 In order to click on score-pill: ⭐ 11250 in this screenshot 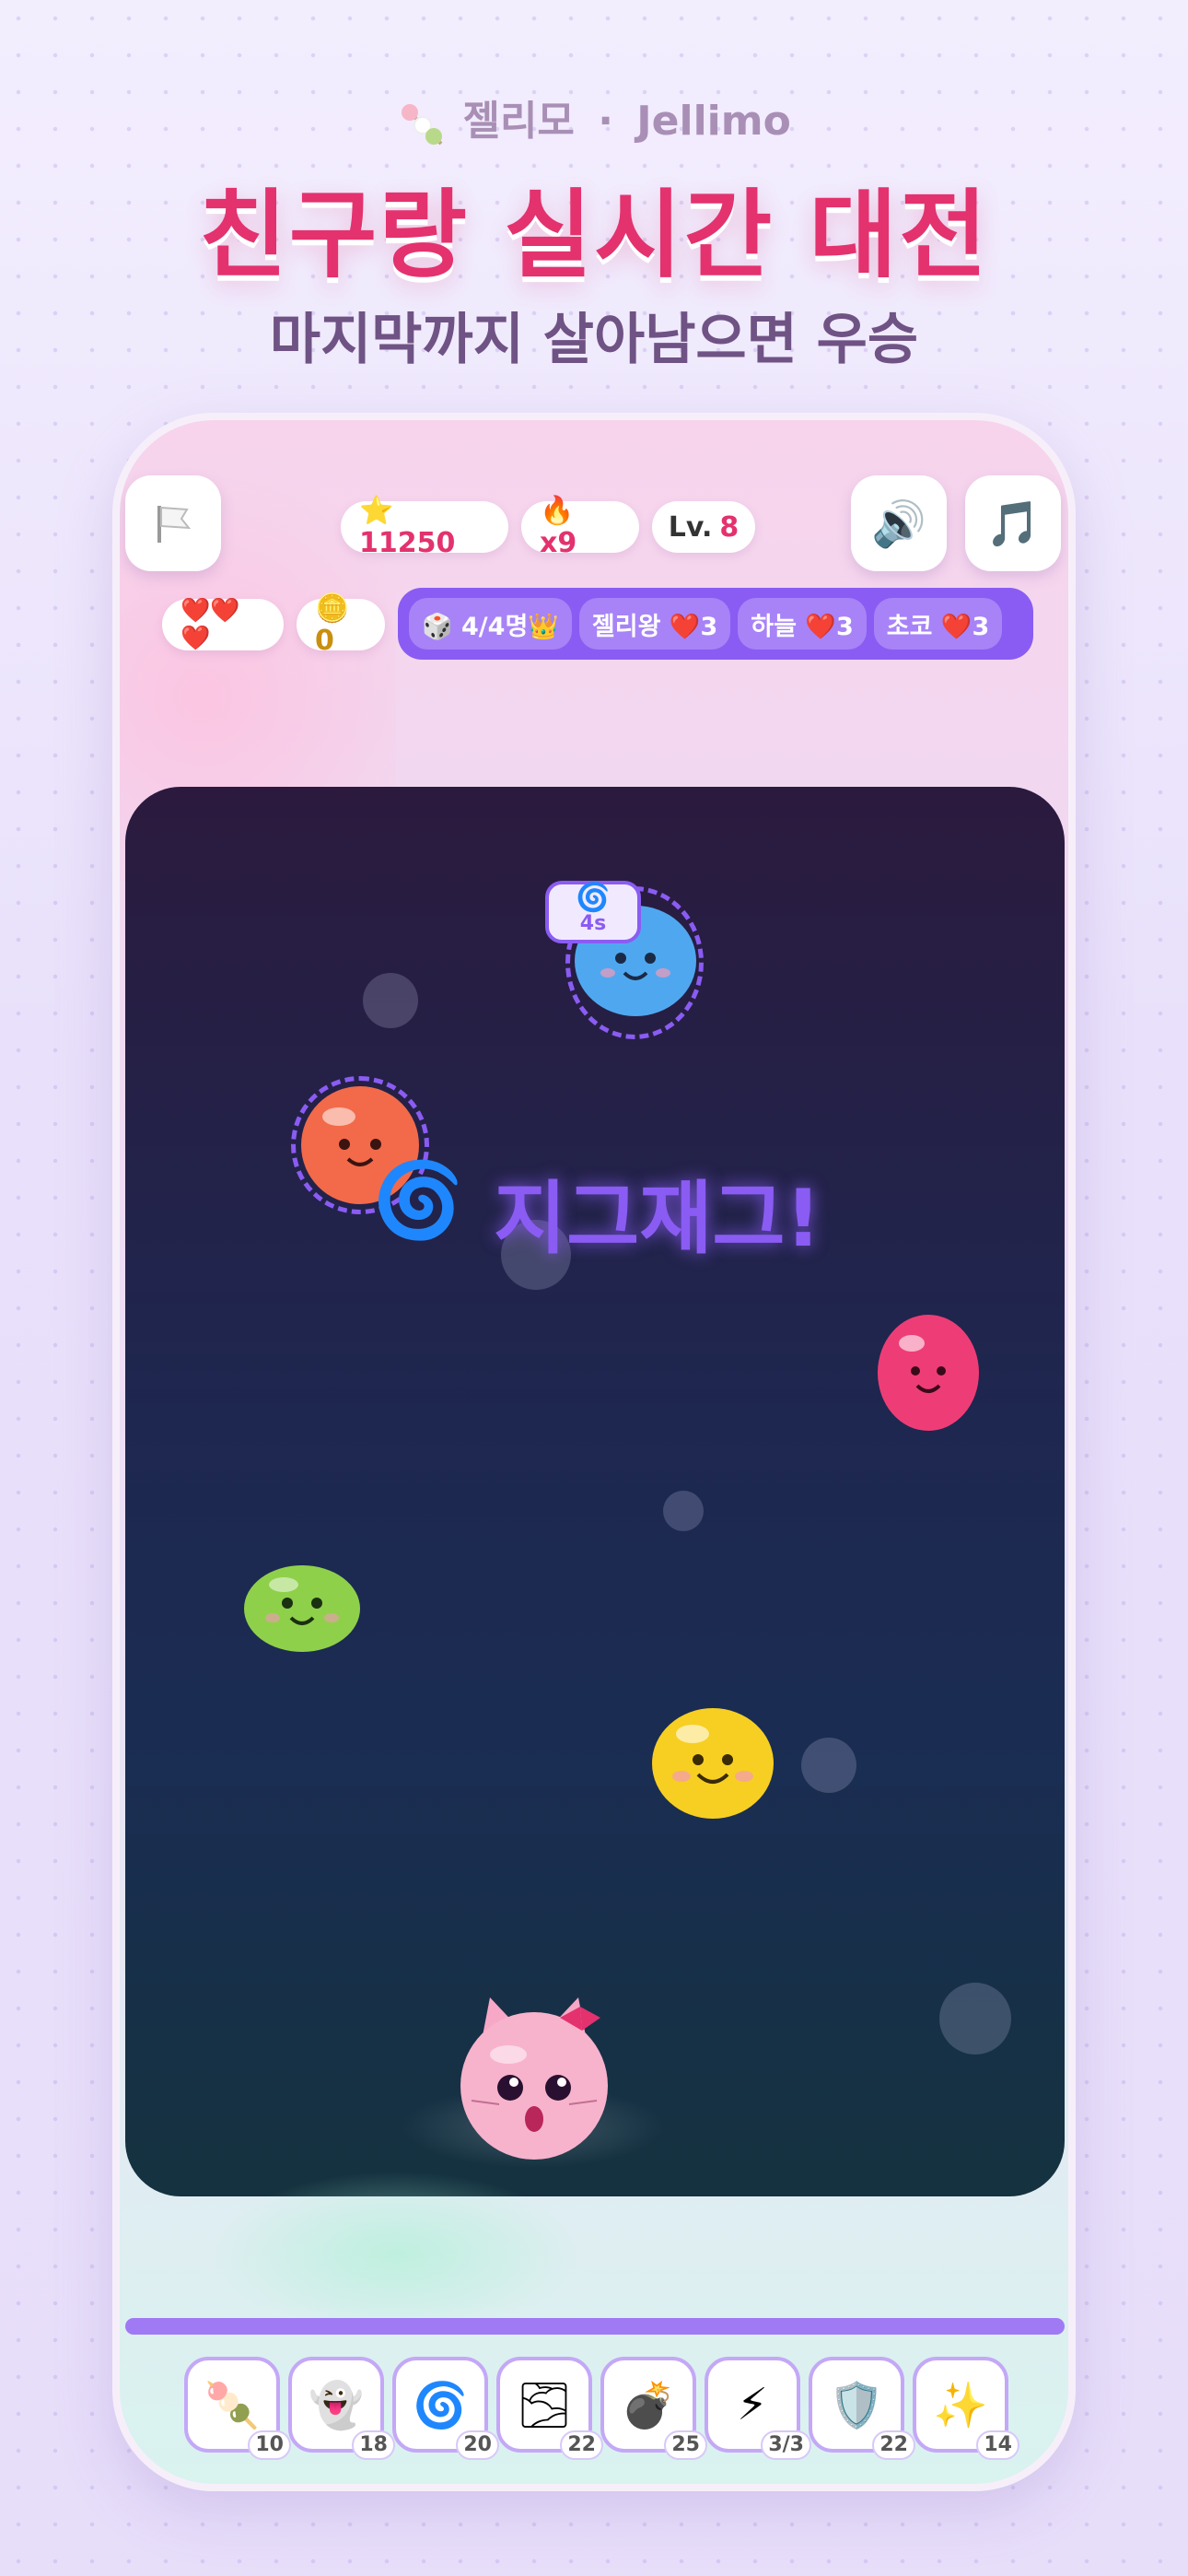, I will do `click(424, 527)`.